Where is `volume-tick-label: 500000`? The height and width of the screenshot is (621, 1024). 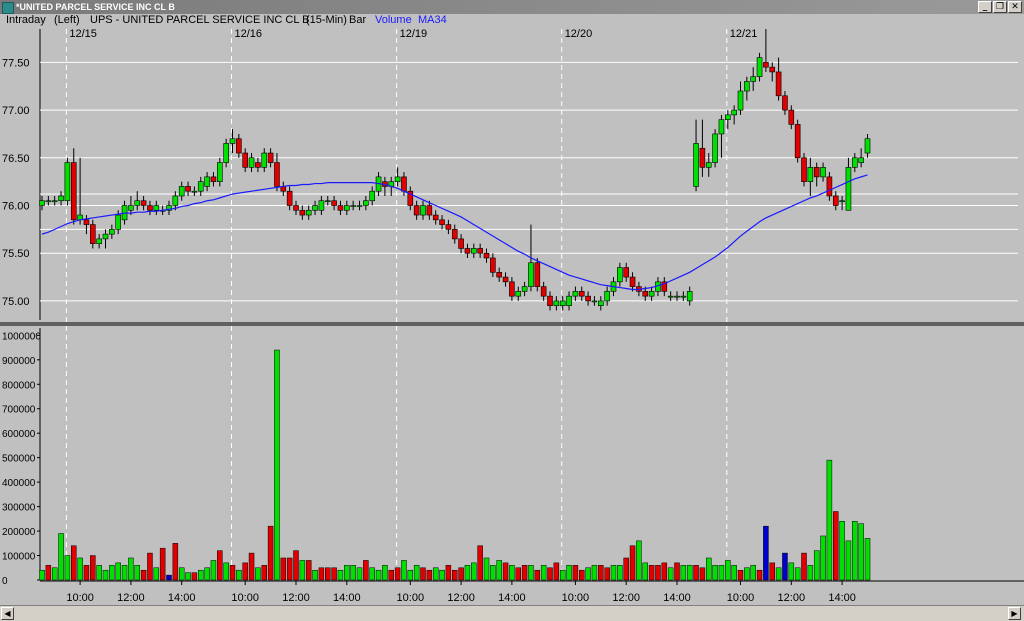
volume-tick-label: 500000 is located at coordinates (19, 459).